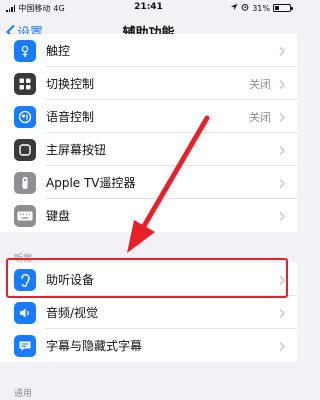 This screenshot has height=400, width=320. Describe the element at coordinates (25, 345) in the screenshot. I see `subtitles-icon` at that location.